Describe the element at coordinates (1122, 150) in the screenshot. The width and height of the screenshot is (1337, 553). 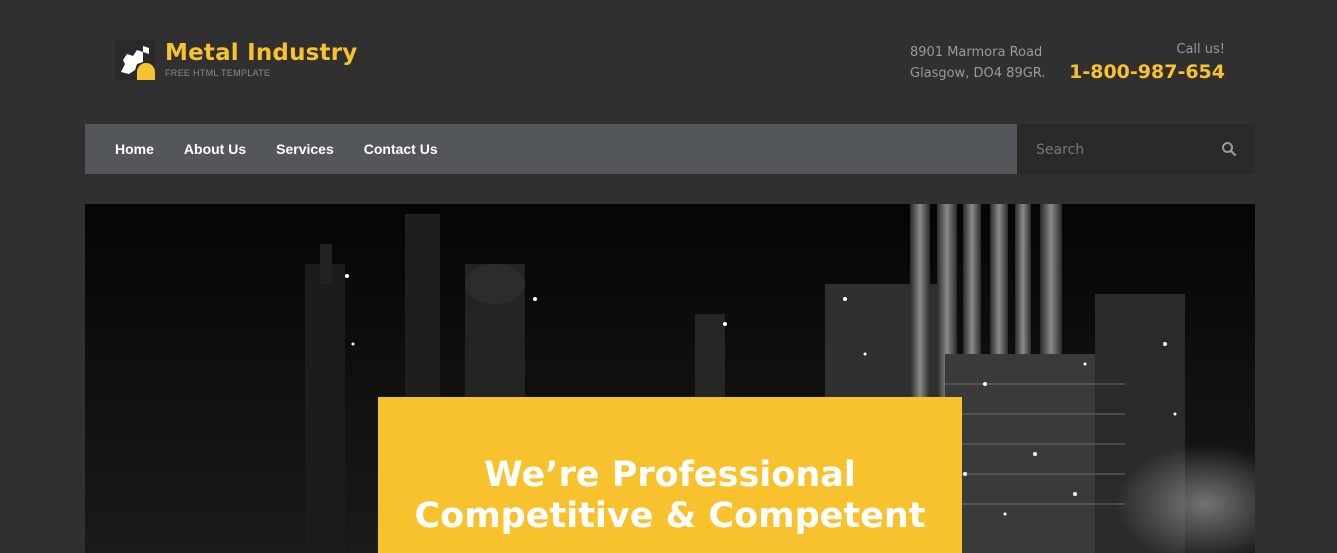
I see `search-input` at that location.